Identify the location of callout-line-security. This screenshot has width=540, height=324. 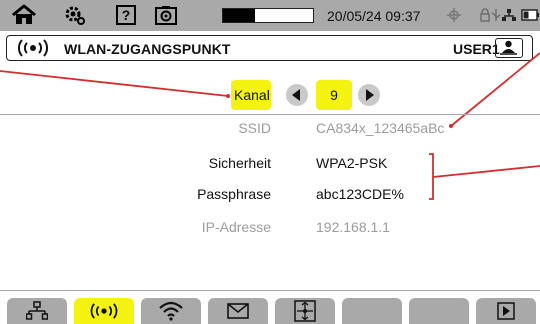
(486, 171).